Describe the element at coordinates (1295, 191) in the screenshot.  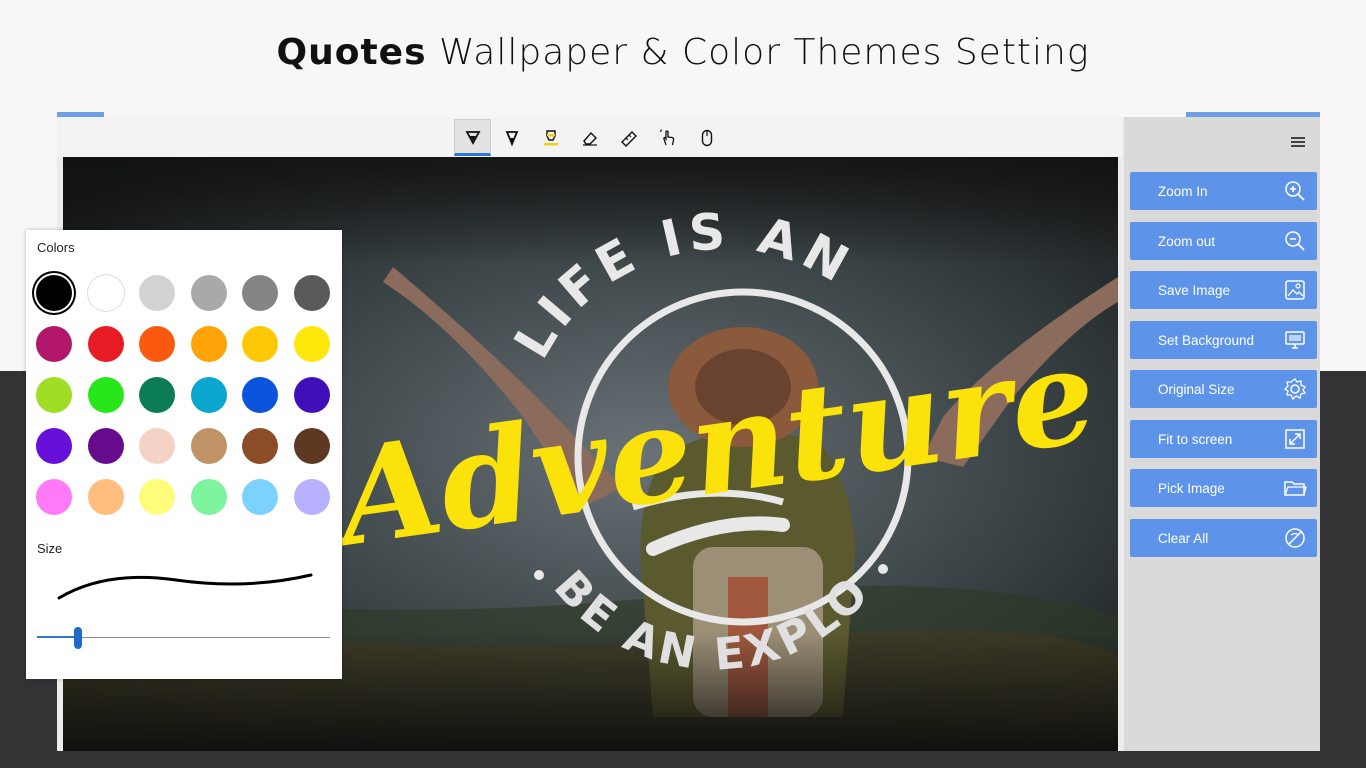
I see `zoom-in-icon` at that location.